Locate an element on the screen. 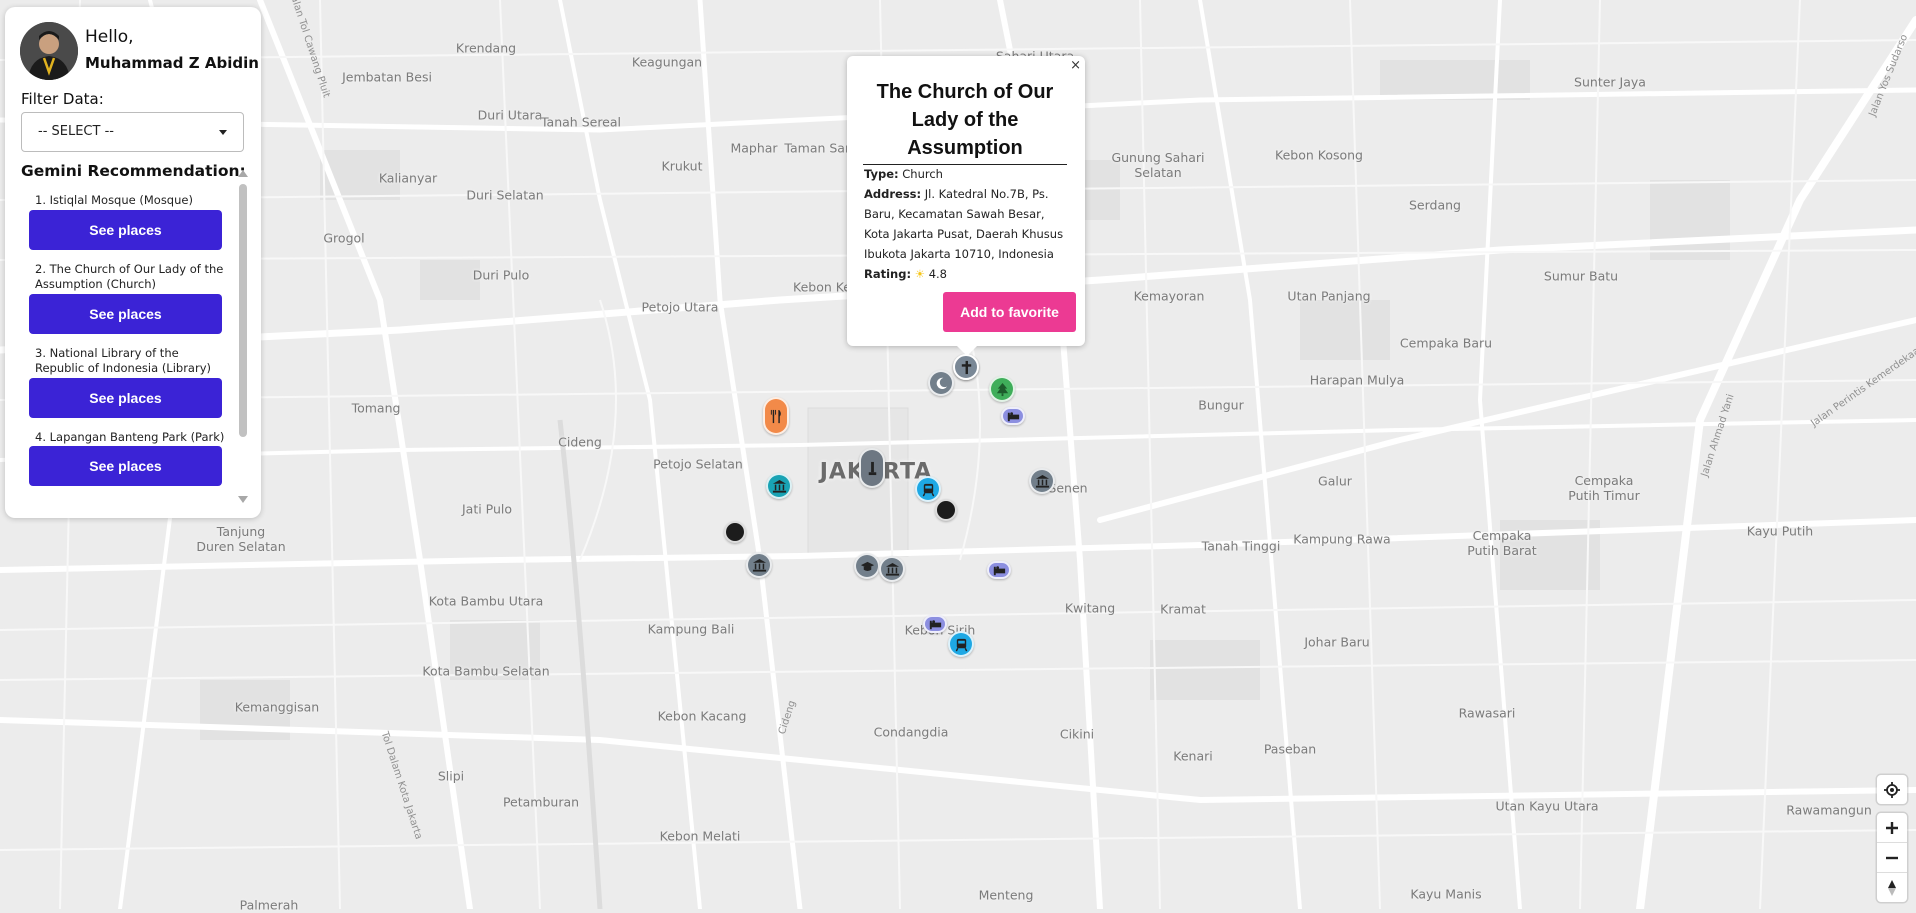 Image resolution: width=1916 pixels, height=913 pixels. place-label: Taman Sari is located at coordinates (819, 148).